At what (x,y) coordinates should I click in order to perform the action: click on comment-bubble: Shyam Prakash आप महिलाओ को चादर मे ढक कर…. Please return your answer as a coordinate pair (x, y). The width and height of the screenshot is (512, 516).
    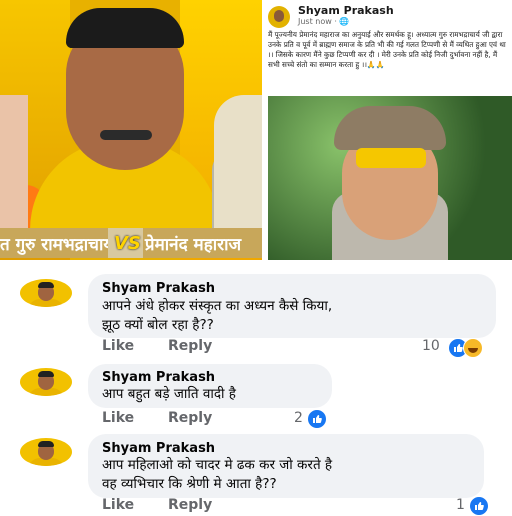
    Looking at the image, I should click on (286, 466).